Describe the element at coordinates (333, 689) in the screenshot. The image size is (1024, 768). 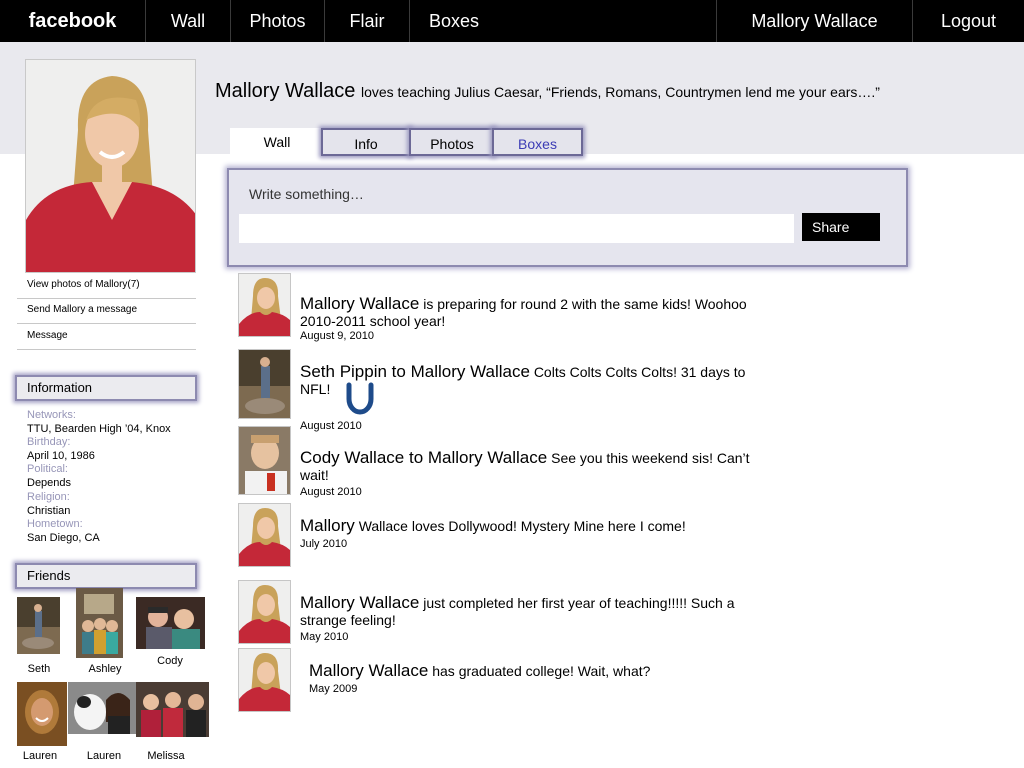
I see `post-date: May 2009` at that location.